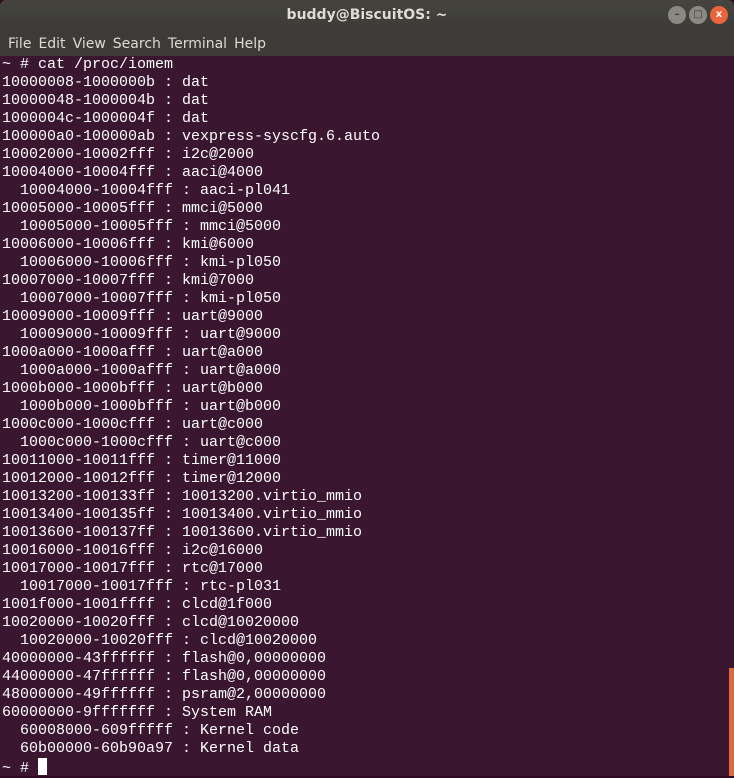 The height and width of the screenshot is (778, 734). What do you see at coordinates (164, 658) in the screenshot?
I see `output-line: 40000000-43ffffff : flash@0,00000000` at bounding box center [164, 658].